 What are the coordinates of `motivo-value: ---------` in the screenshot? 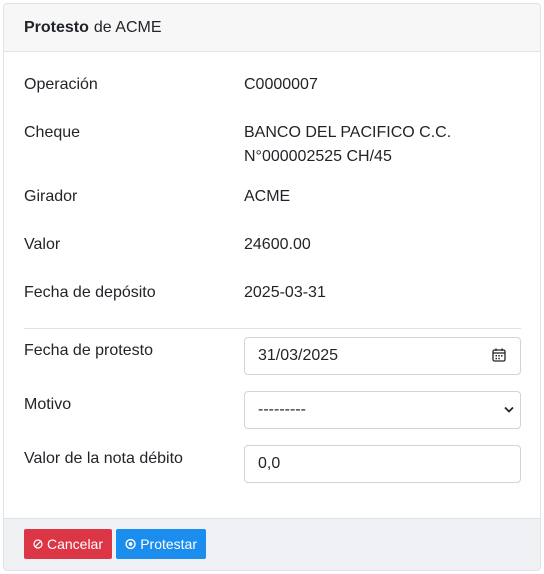 It's located at (282, 409).